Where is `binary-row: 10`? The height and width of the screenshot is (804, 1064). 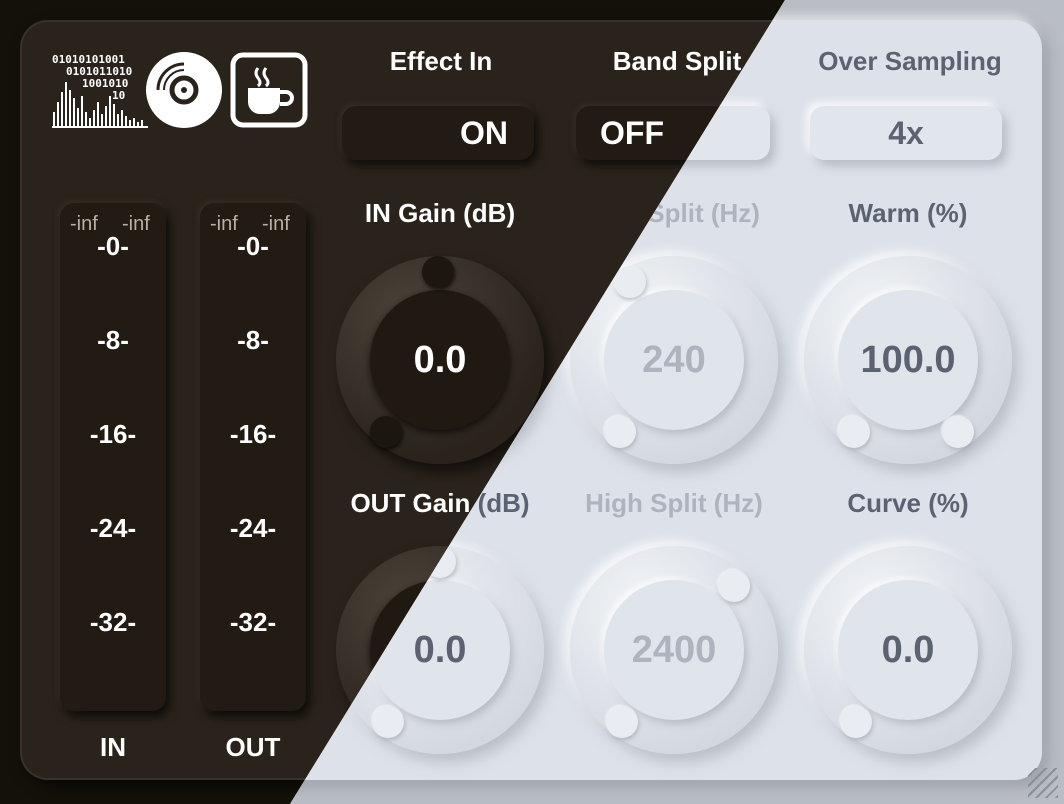 binary-row: 10 is located at coordinates (118, 95).